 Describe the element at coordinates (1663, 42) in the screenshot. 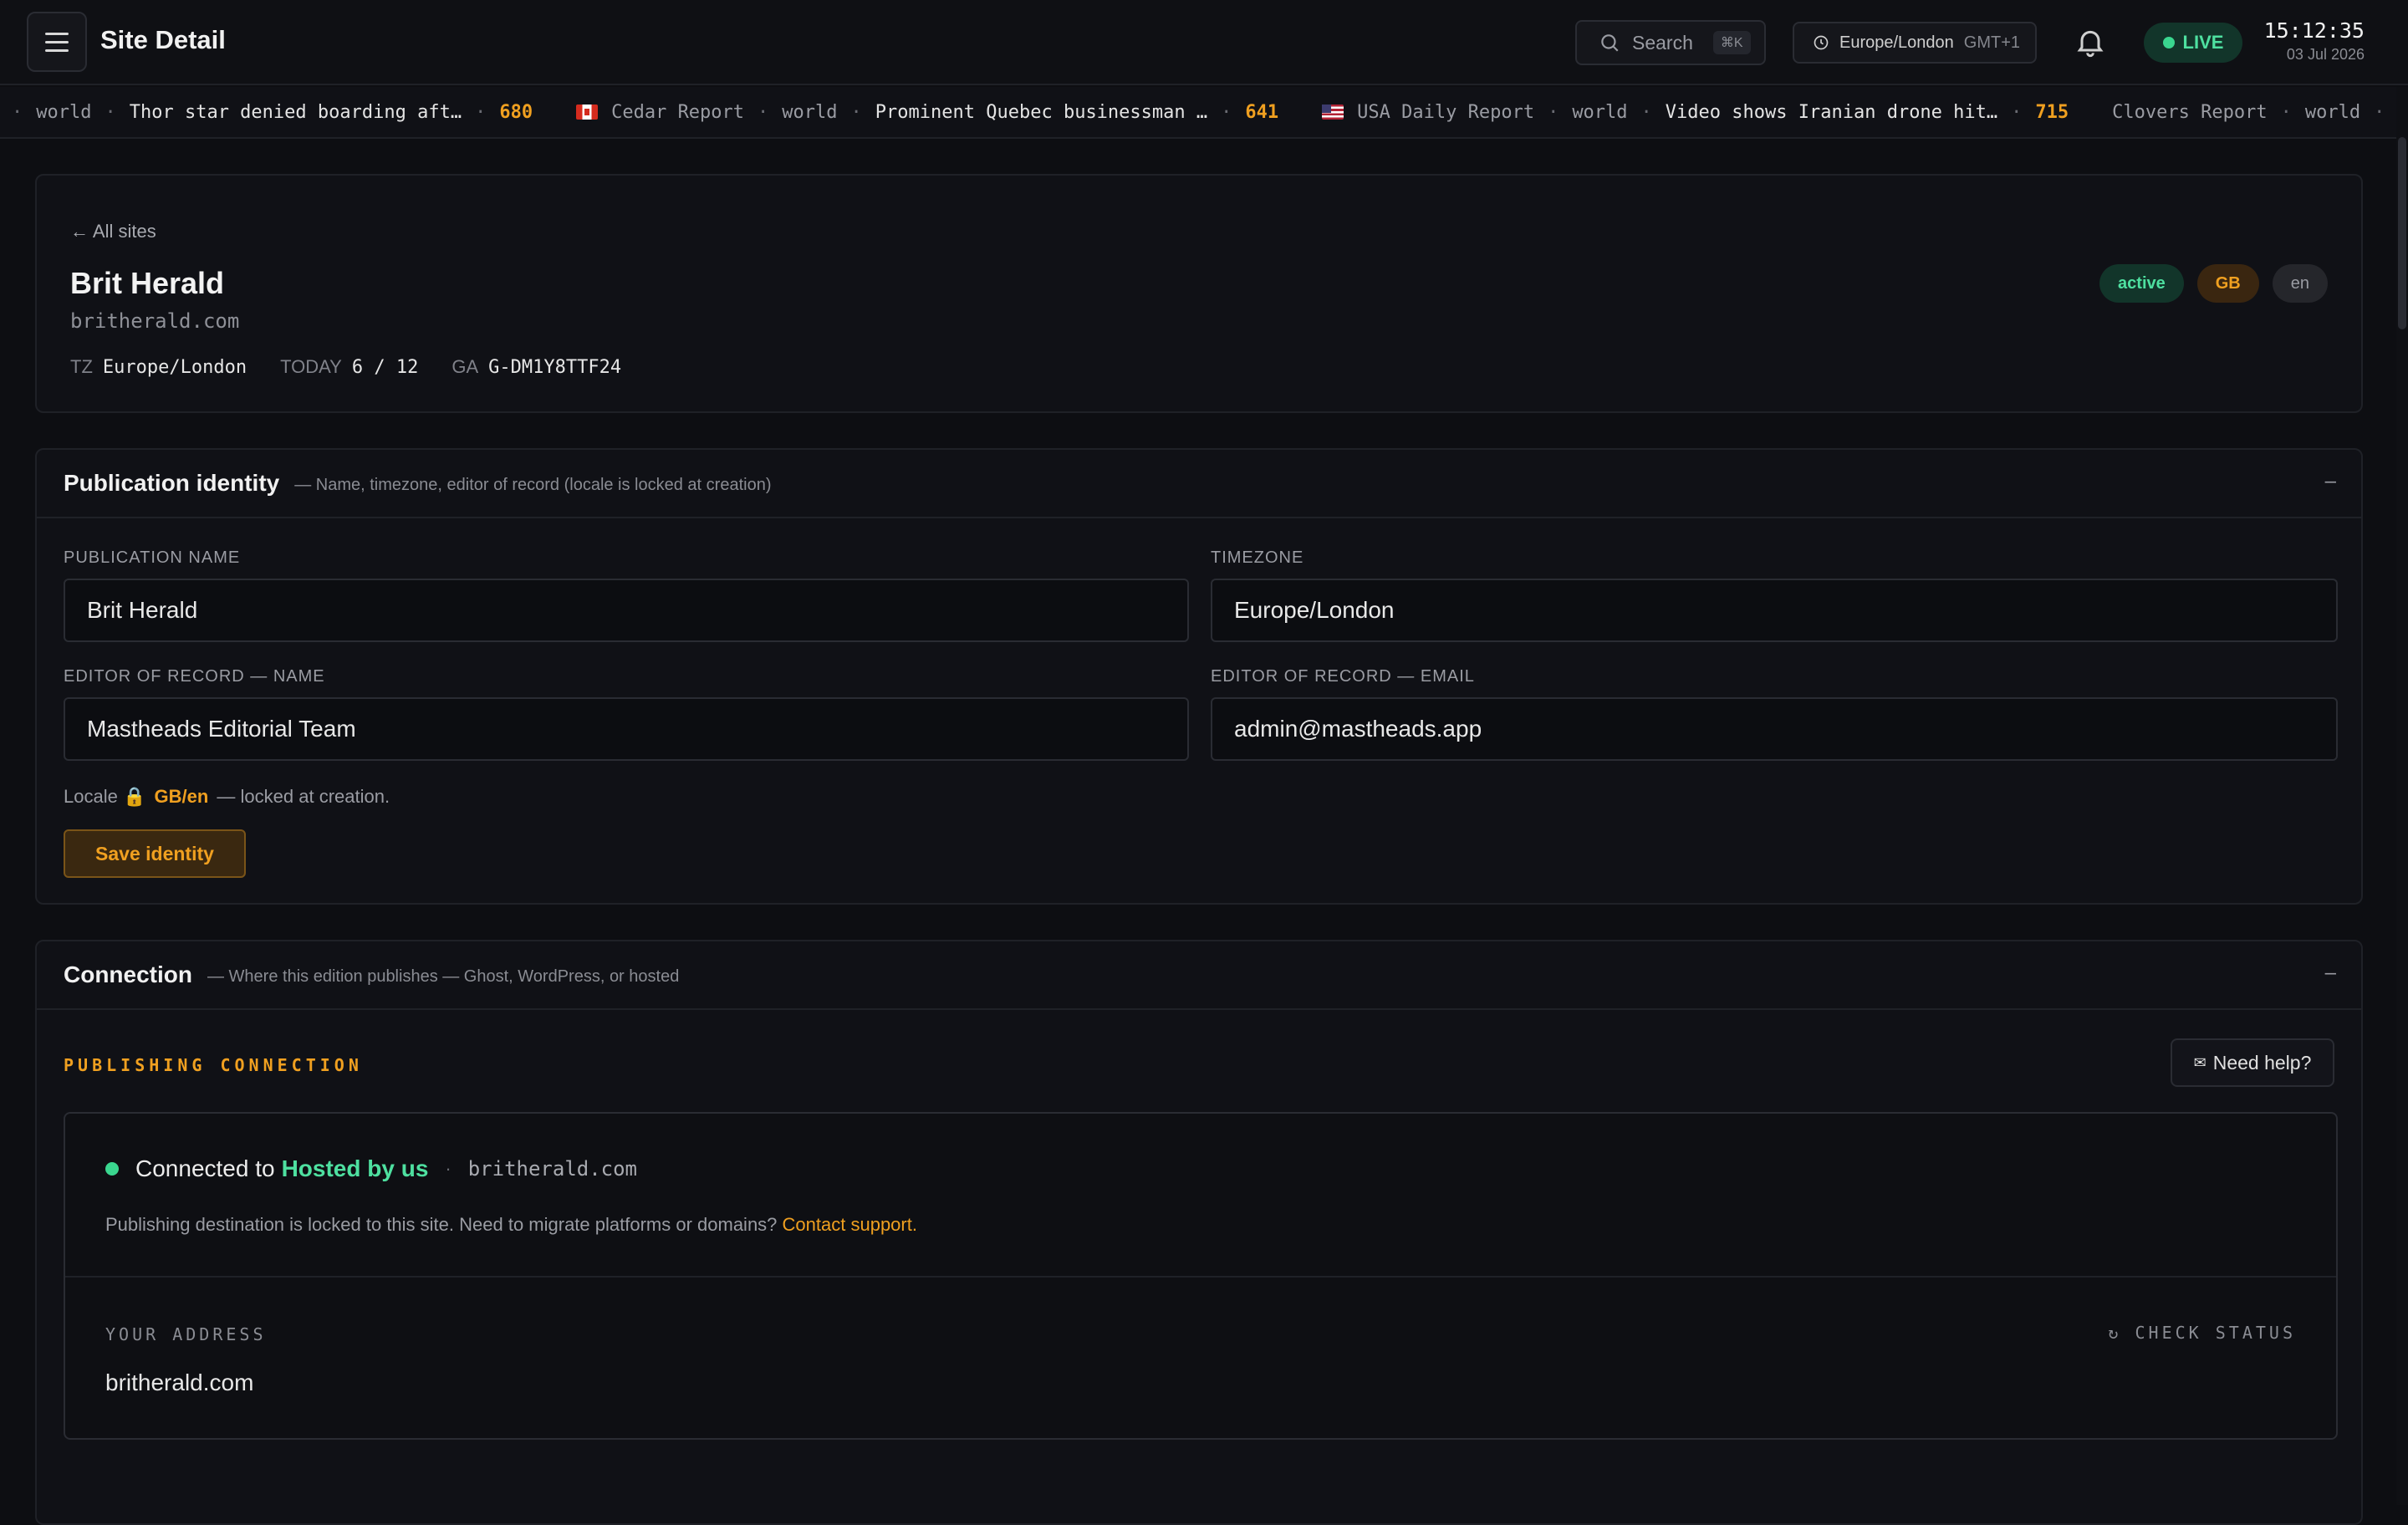

I see `search-label: Search` at that location.